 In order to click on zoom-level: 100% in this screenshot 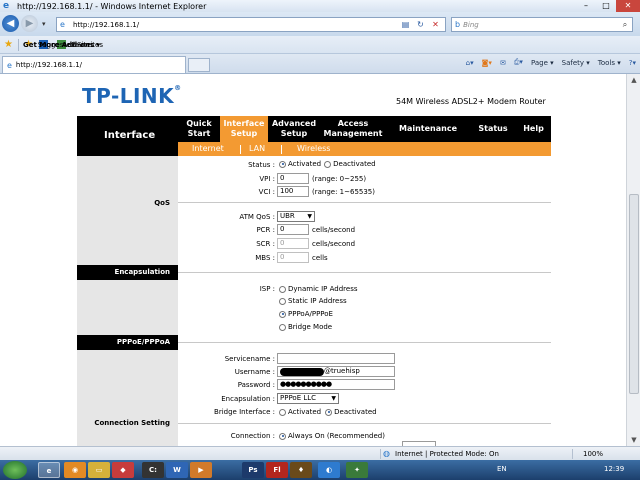, I will do `click(593, 454)`.